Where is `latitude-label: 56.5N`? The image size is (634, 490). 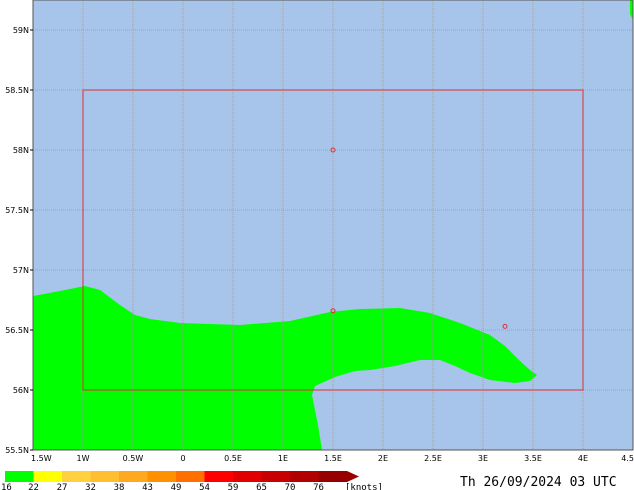 latitude-label: 56.5N is located at coordinates (17, 330).